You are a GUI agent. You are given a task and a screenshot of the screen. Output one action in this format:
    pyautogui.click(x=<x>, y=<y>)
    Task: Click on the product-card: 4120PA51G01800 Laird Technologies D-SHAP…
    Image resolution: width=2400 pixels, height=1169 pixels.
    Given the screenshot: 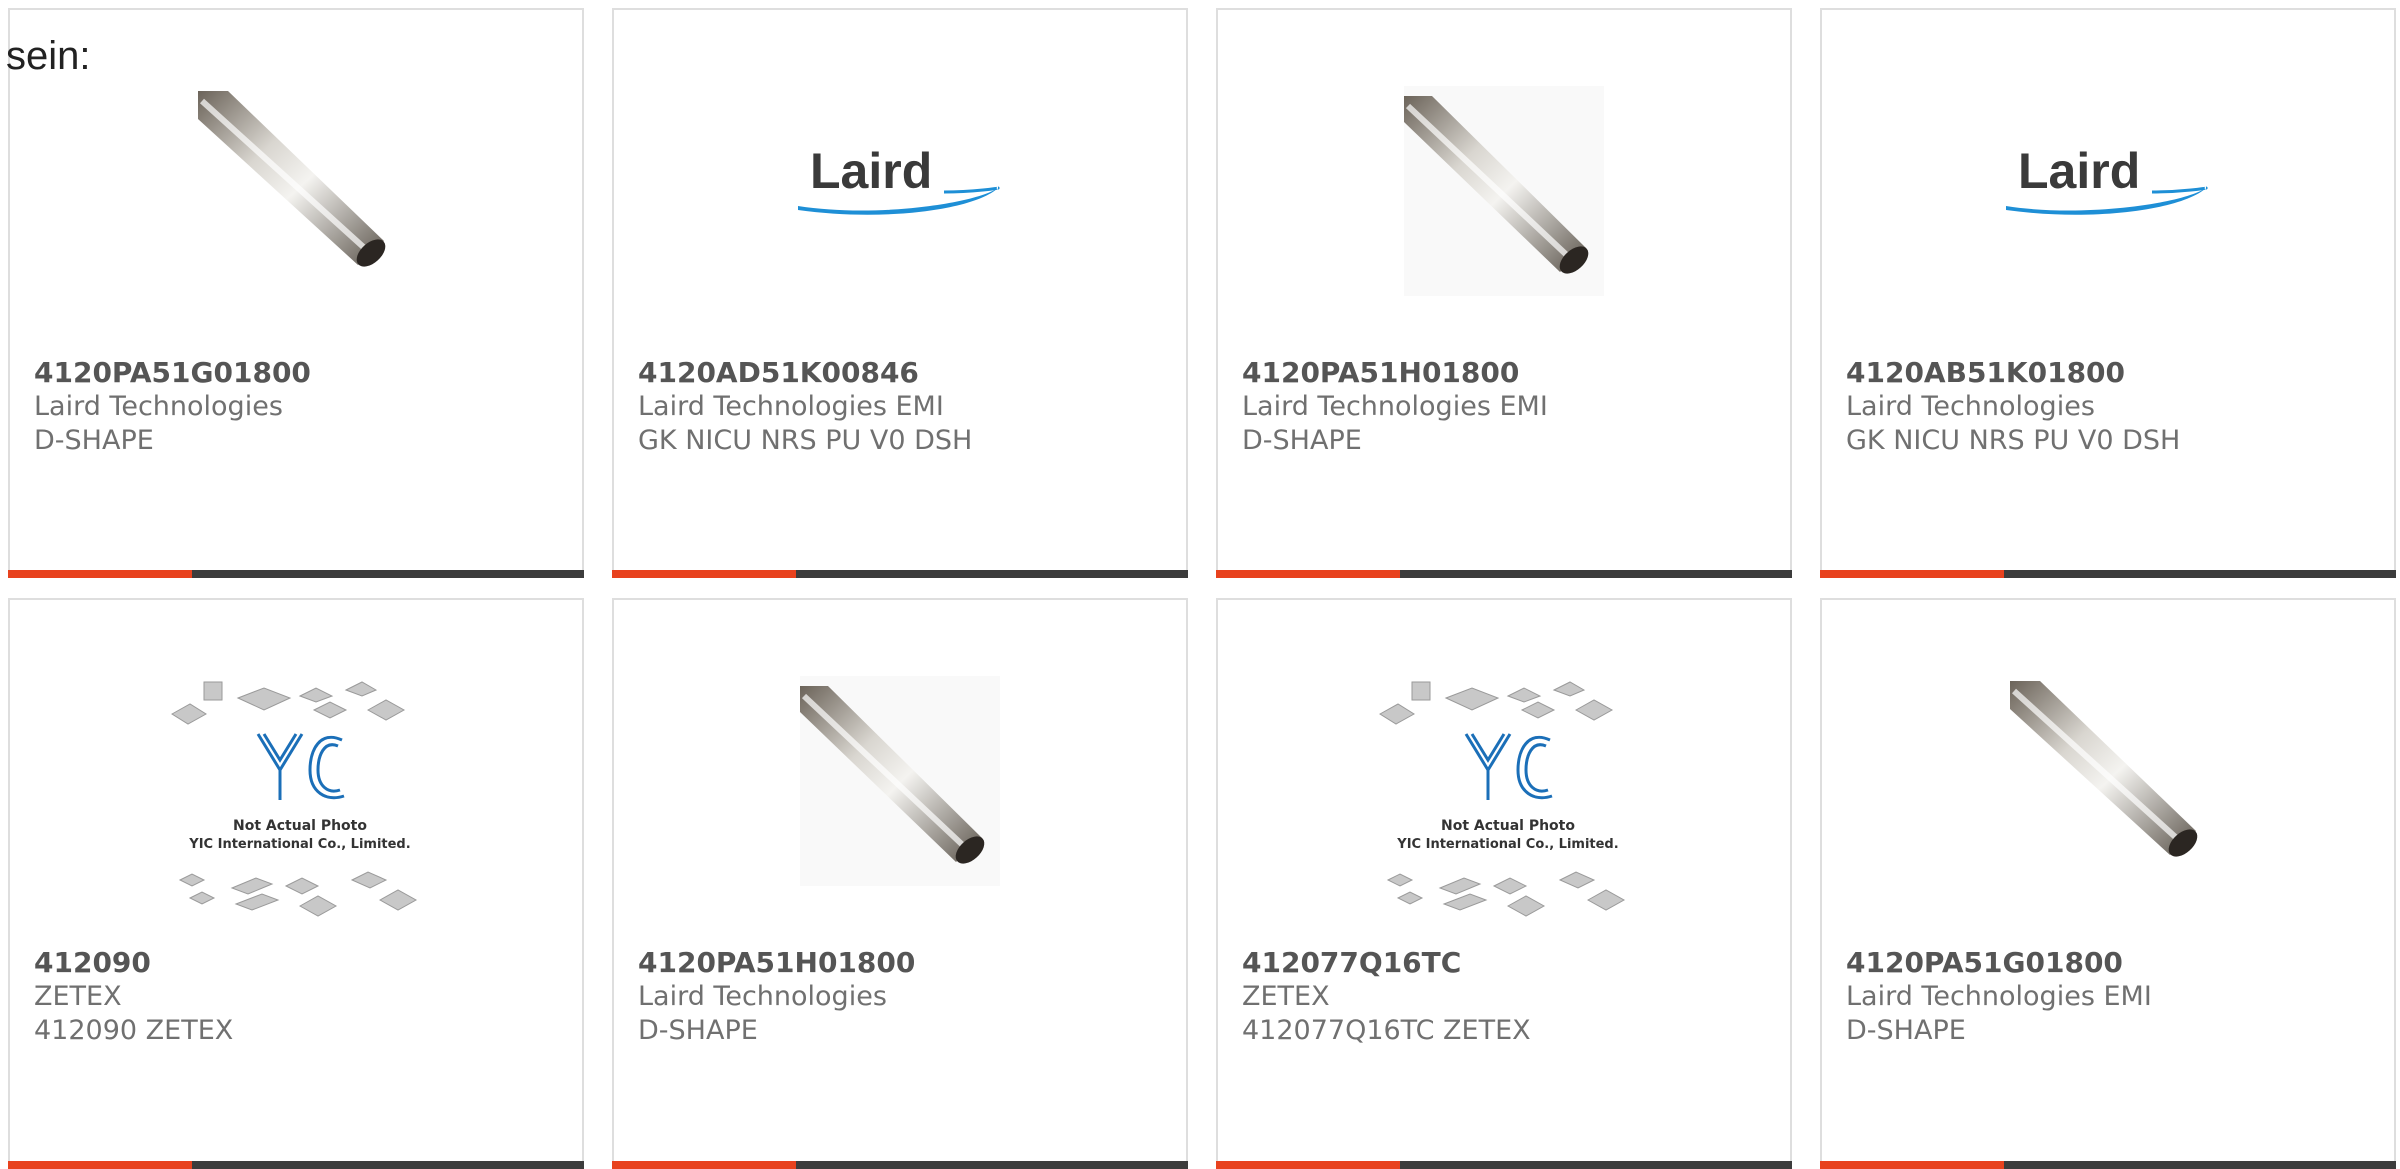 What is the action you would take?
    pyautogui.click(x=296, y=293)
    